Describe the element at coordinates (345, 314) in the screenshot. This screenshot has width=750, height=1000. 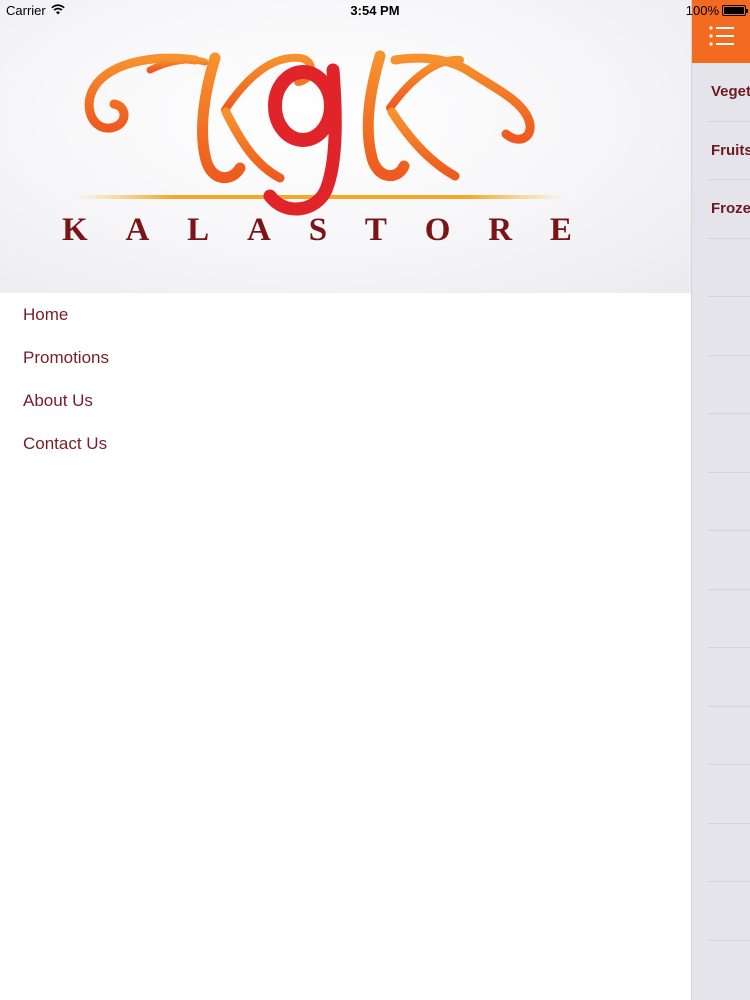
I see `menu-item-home: Home` at that location.